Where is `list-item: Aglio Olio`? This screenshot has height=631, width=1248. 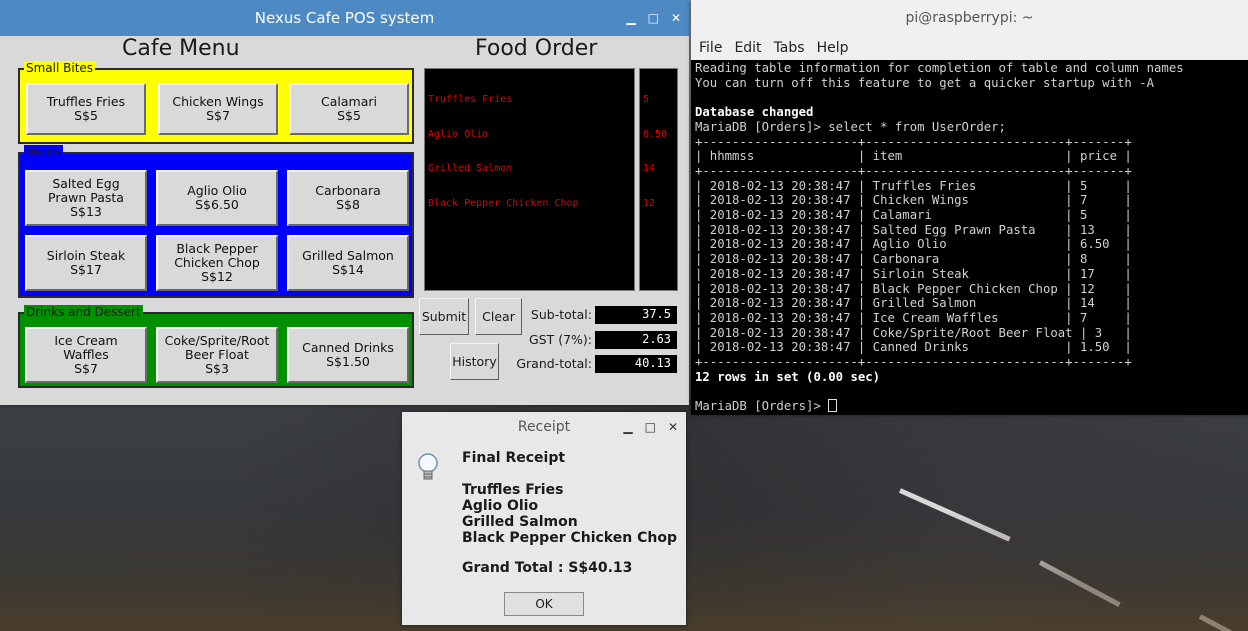 list-item: Aglio Olio is located at coordinates (529, 135).